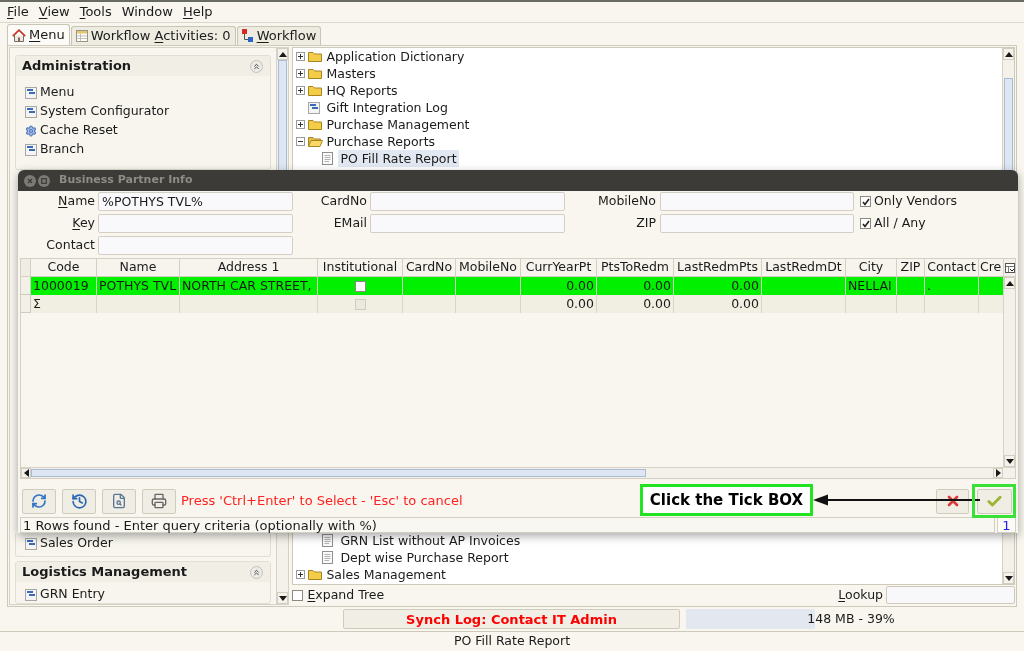 The height and width of the screenshot is (651, 1024). What do you see at coordinates (362, 90) in the screenshot?
I see `tree-item: HQ Reports` at bounding box center [362, 90].